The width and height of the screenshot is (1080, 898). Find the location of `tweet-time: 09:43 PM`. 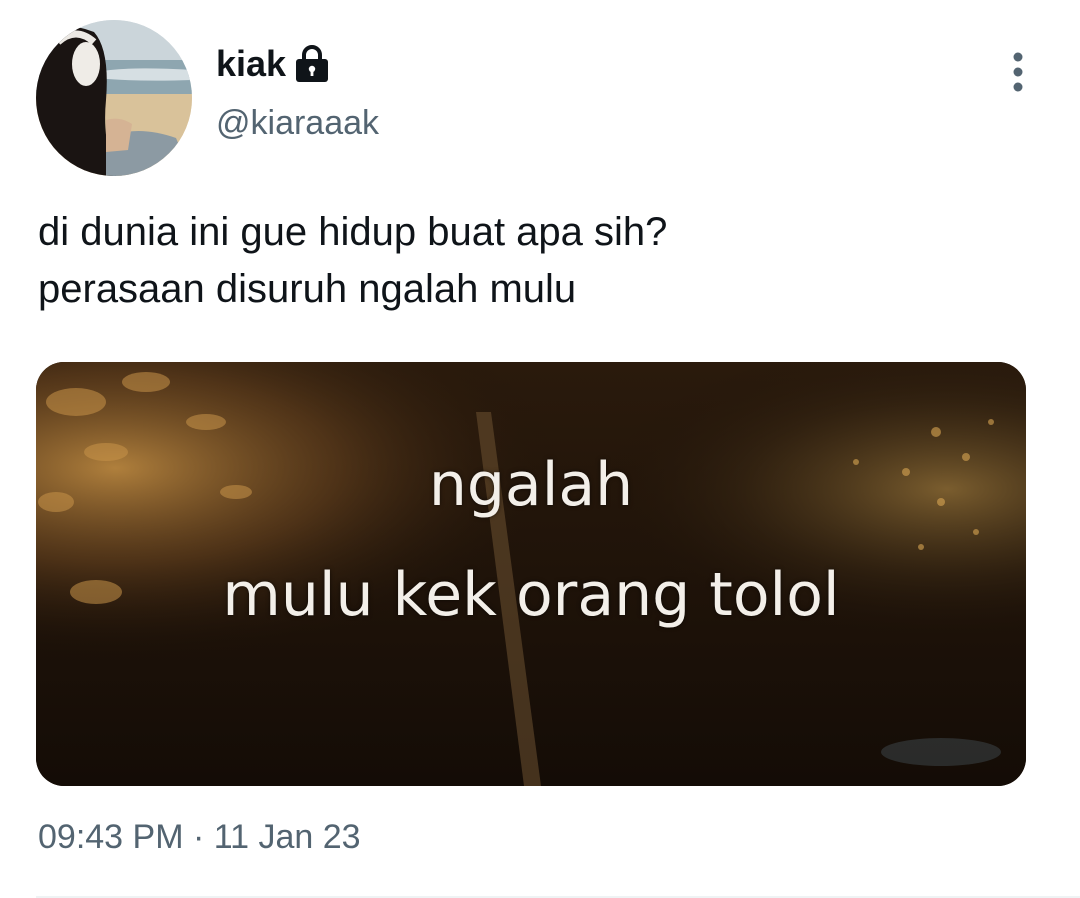

tweet-time: 09:43 PM is located at coordinates (111, 837).